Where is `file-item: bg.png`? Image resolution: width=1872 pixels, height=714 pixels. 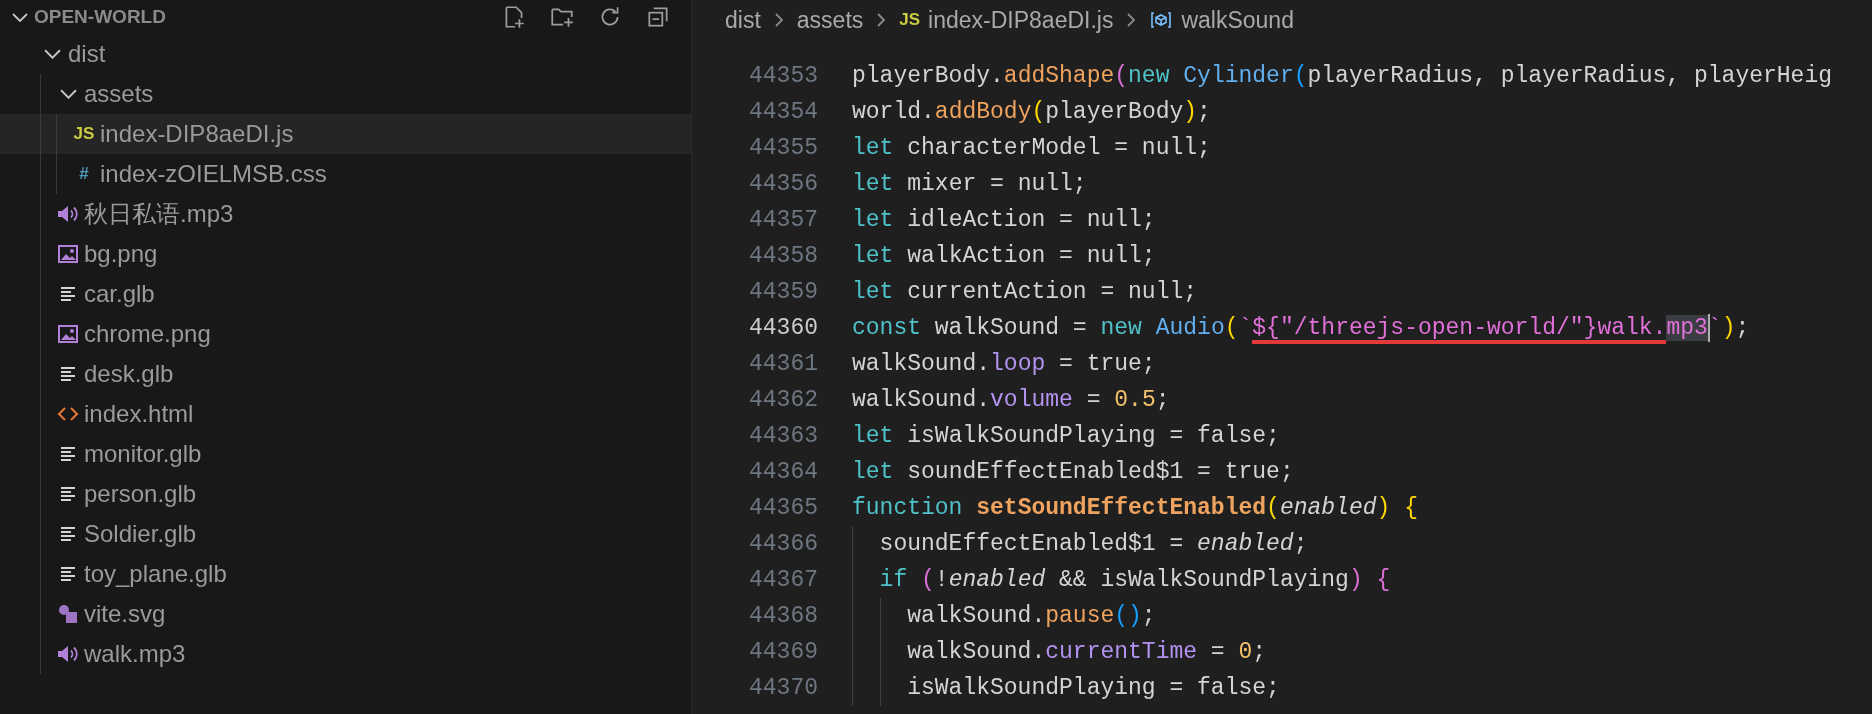
file-item: bg.png is located at coordinates (345, 254).